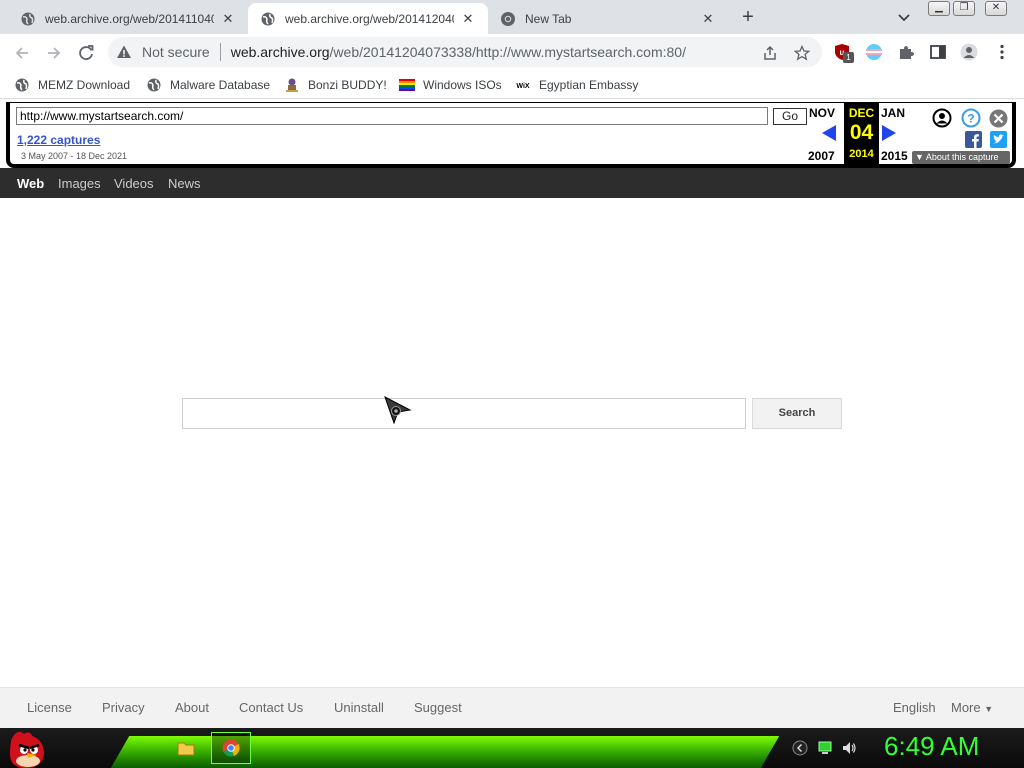 This screenshot has width=1024, height=768. I want to click on nav-news: News, so click(184, 183).